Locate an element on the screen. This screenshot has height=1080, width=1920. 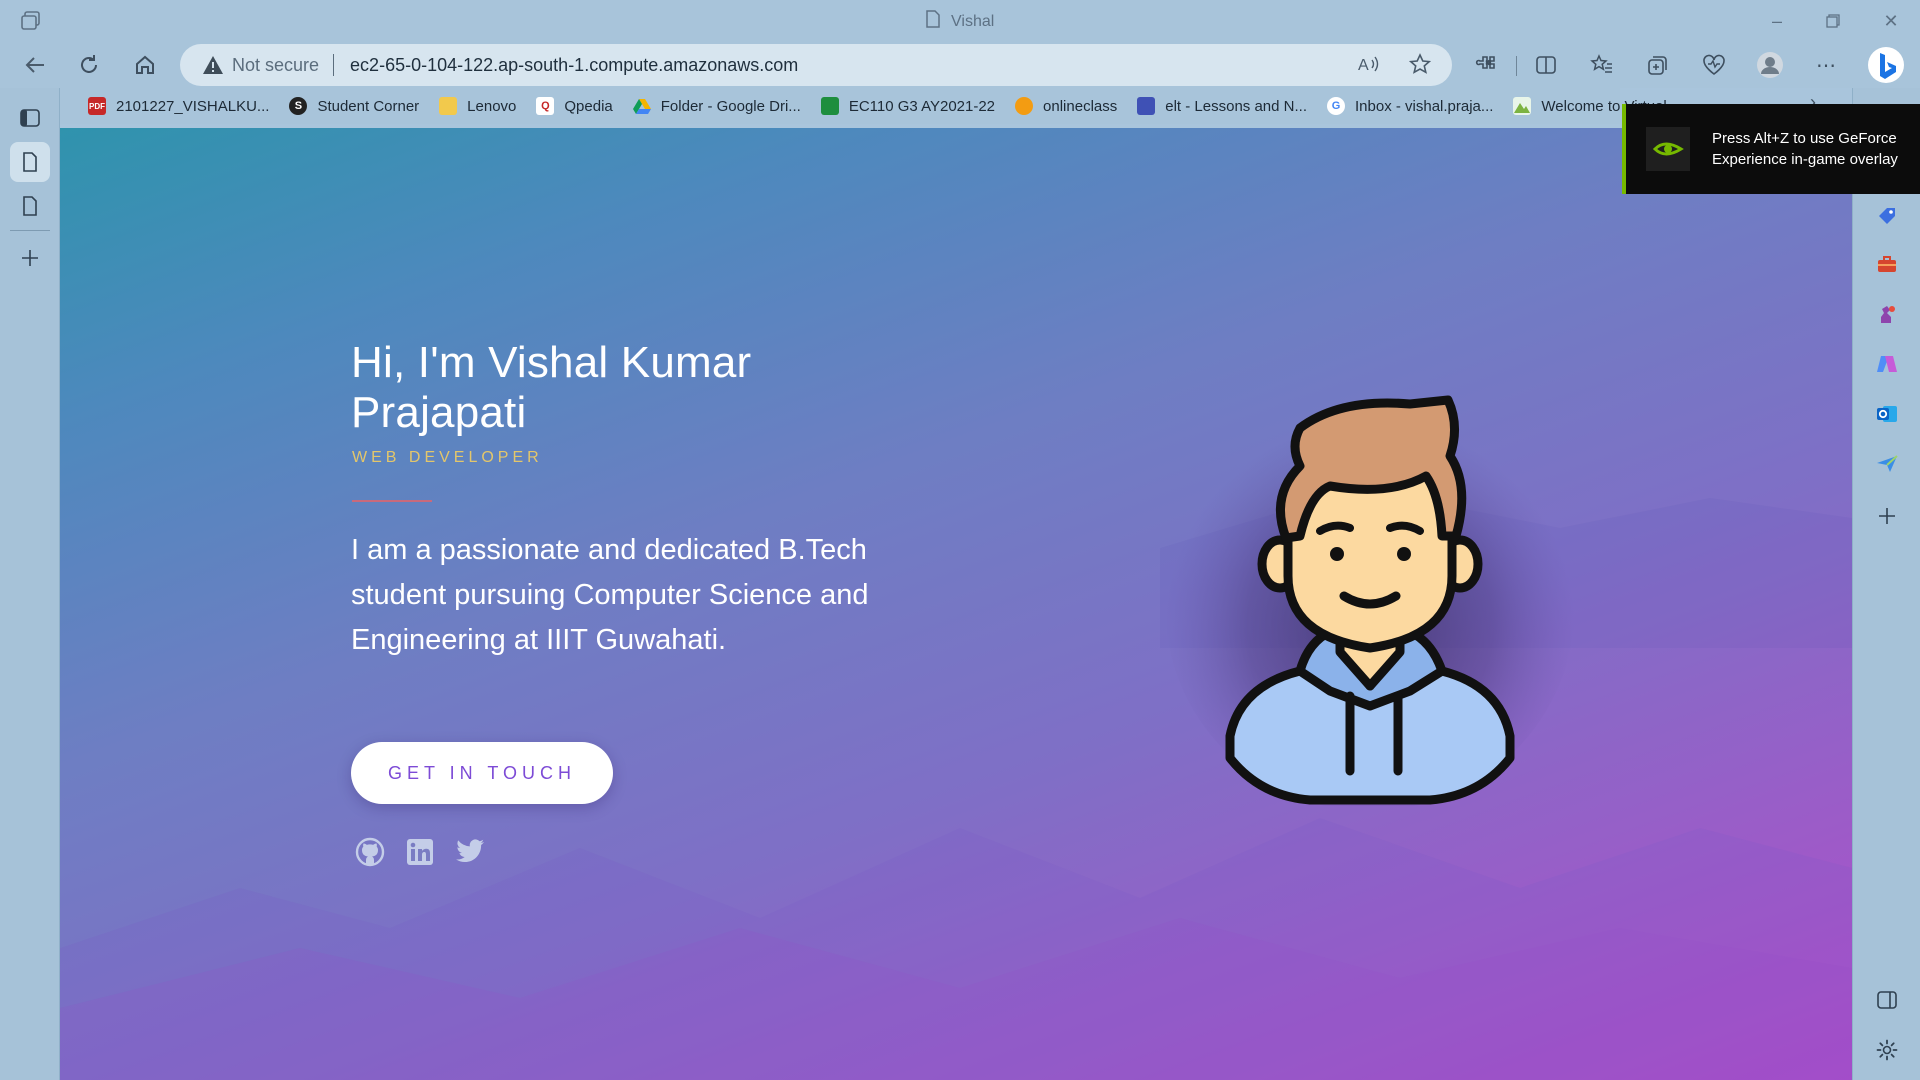
vertical-tabs-strip is located at coordinates (30, 584).